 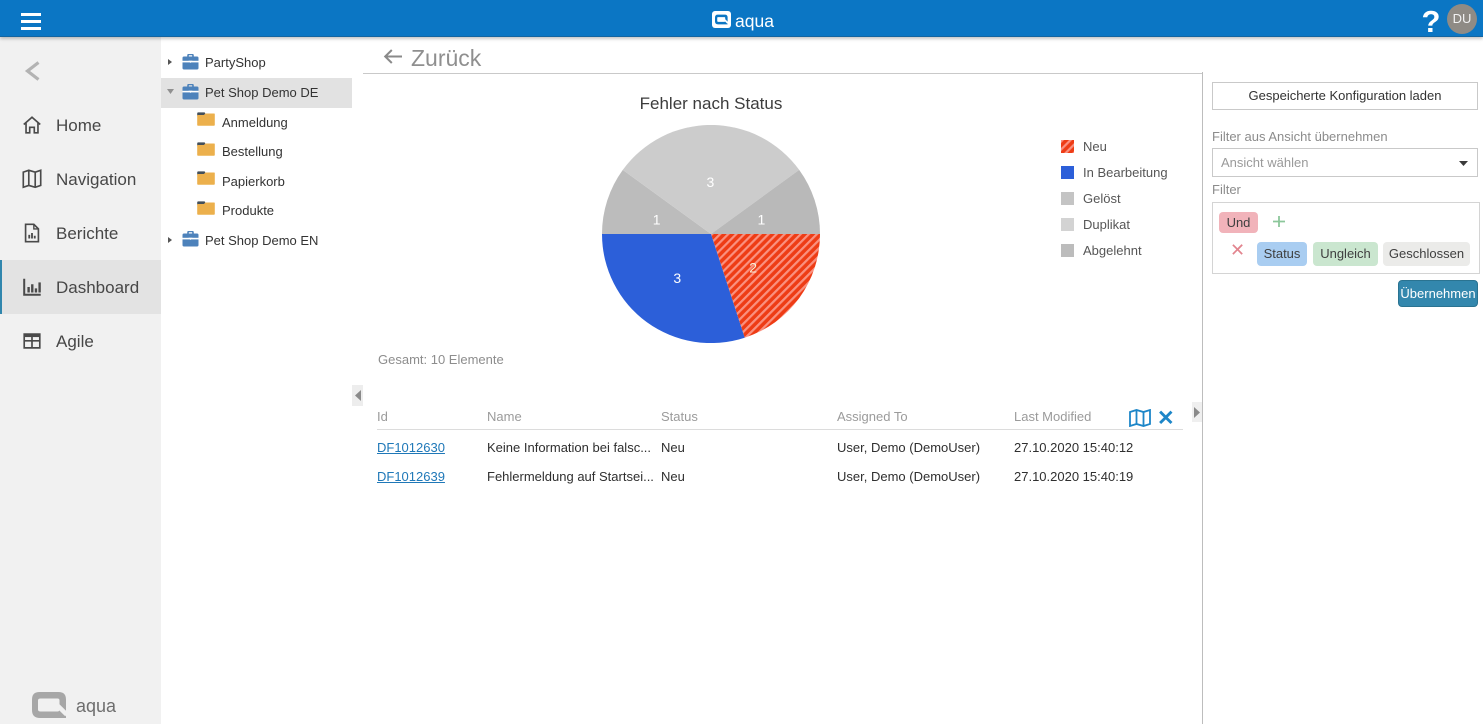 What do you see at coordinates (753, 267) in the screenshot?
I see `svg-text: 2` at bounding box center [753, 267].